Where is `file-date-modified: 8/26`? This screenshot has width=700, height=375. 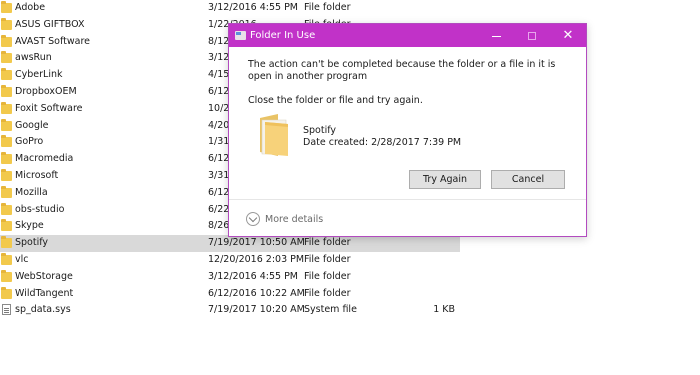
file-date-modified: 8/26 is located at coordinates (219, 226).